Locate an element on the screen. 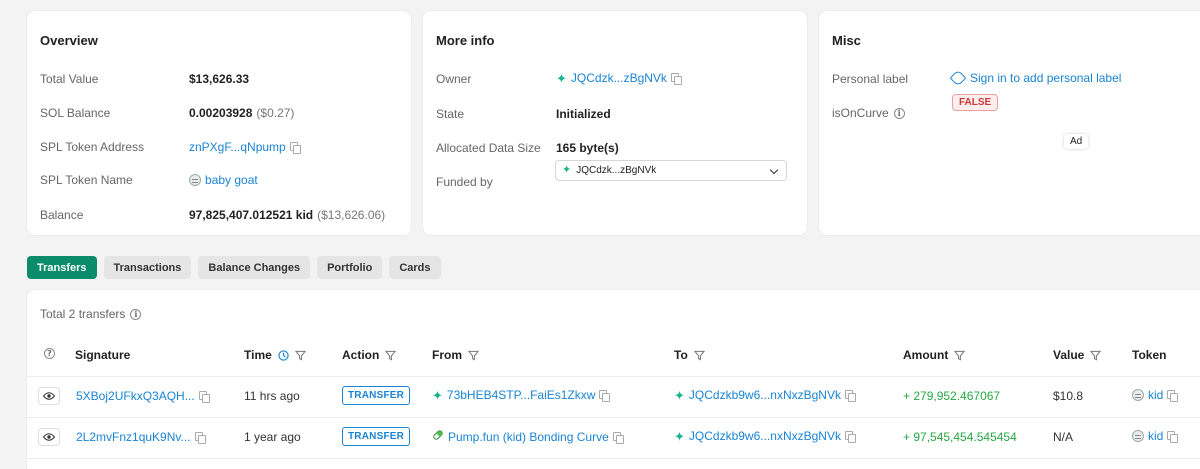 The width and height of the screenshot is (1200, 469). header-action: Action is located at coordinates (369, 355).